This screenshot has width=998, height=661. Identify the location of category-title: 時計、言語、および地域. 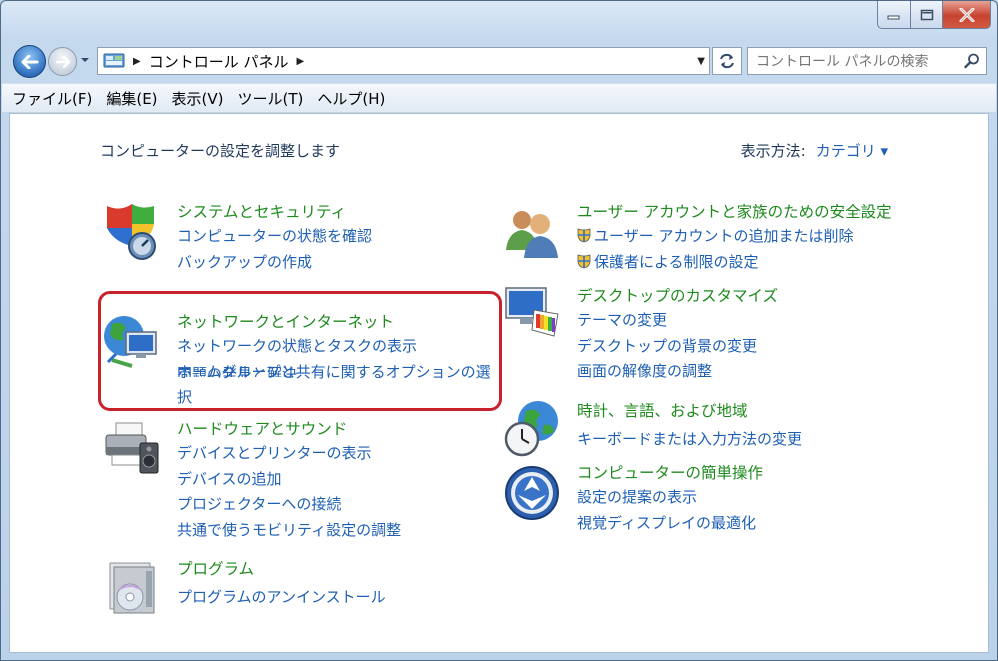
(689, 411).